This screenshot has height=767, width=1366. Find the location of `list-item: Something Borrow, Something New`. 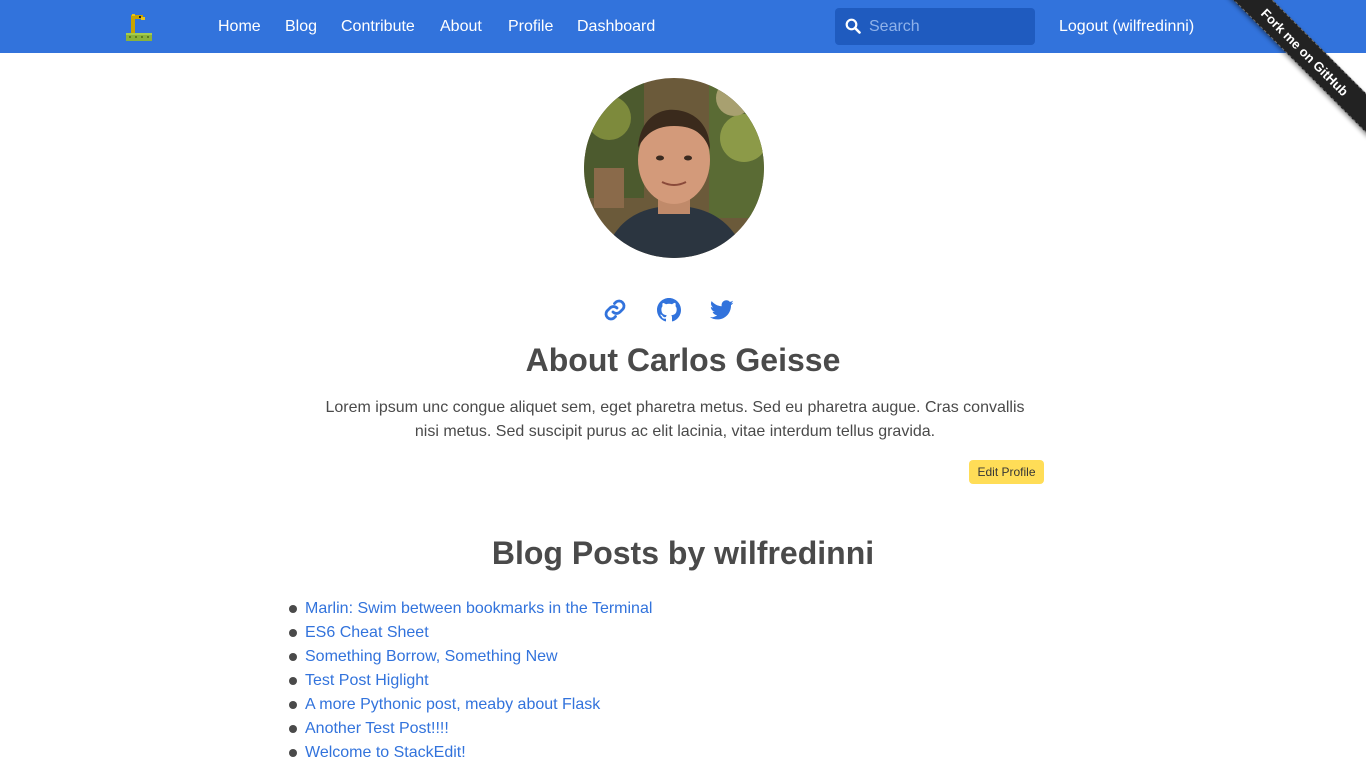

list-item: Something Borrow, Something New is located at coordinates (470, 657).